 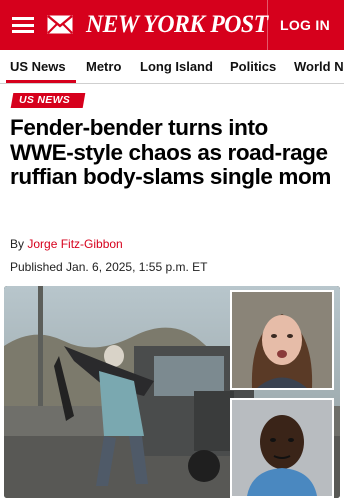 What do you see at coordinates (253, 66) in the screenshot?
I see `nav-item-politics: Politics` at bounding box center [253, 66].